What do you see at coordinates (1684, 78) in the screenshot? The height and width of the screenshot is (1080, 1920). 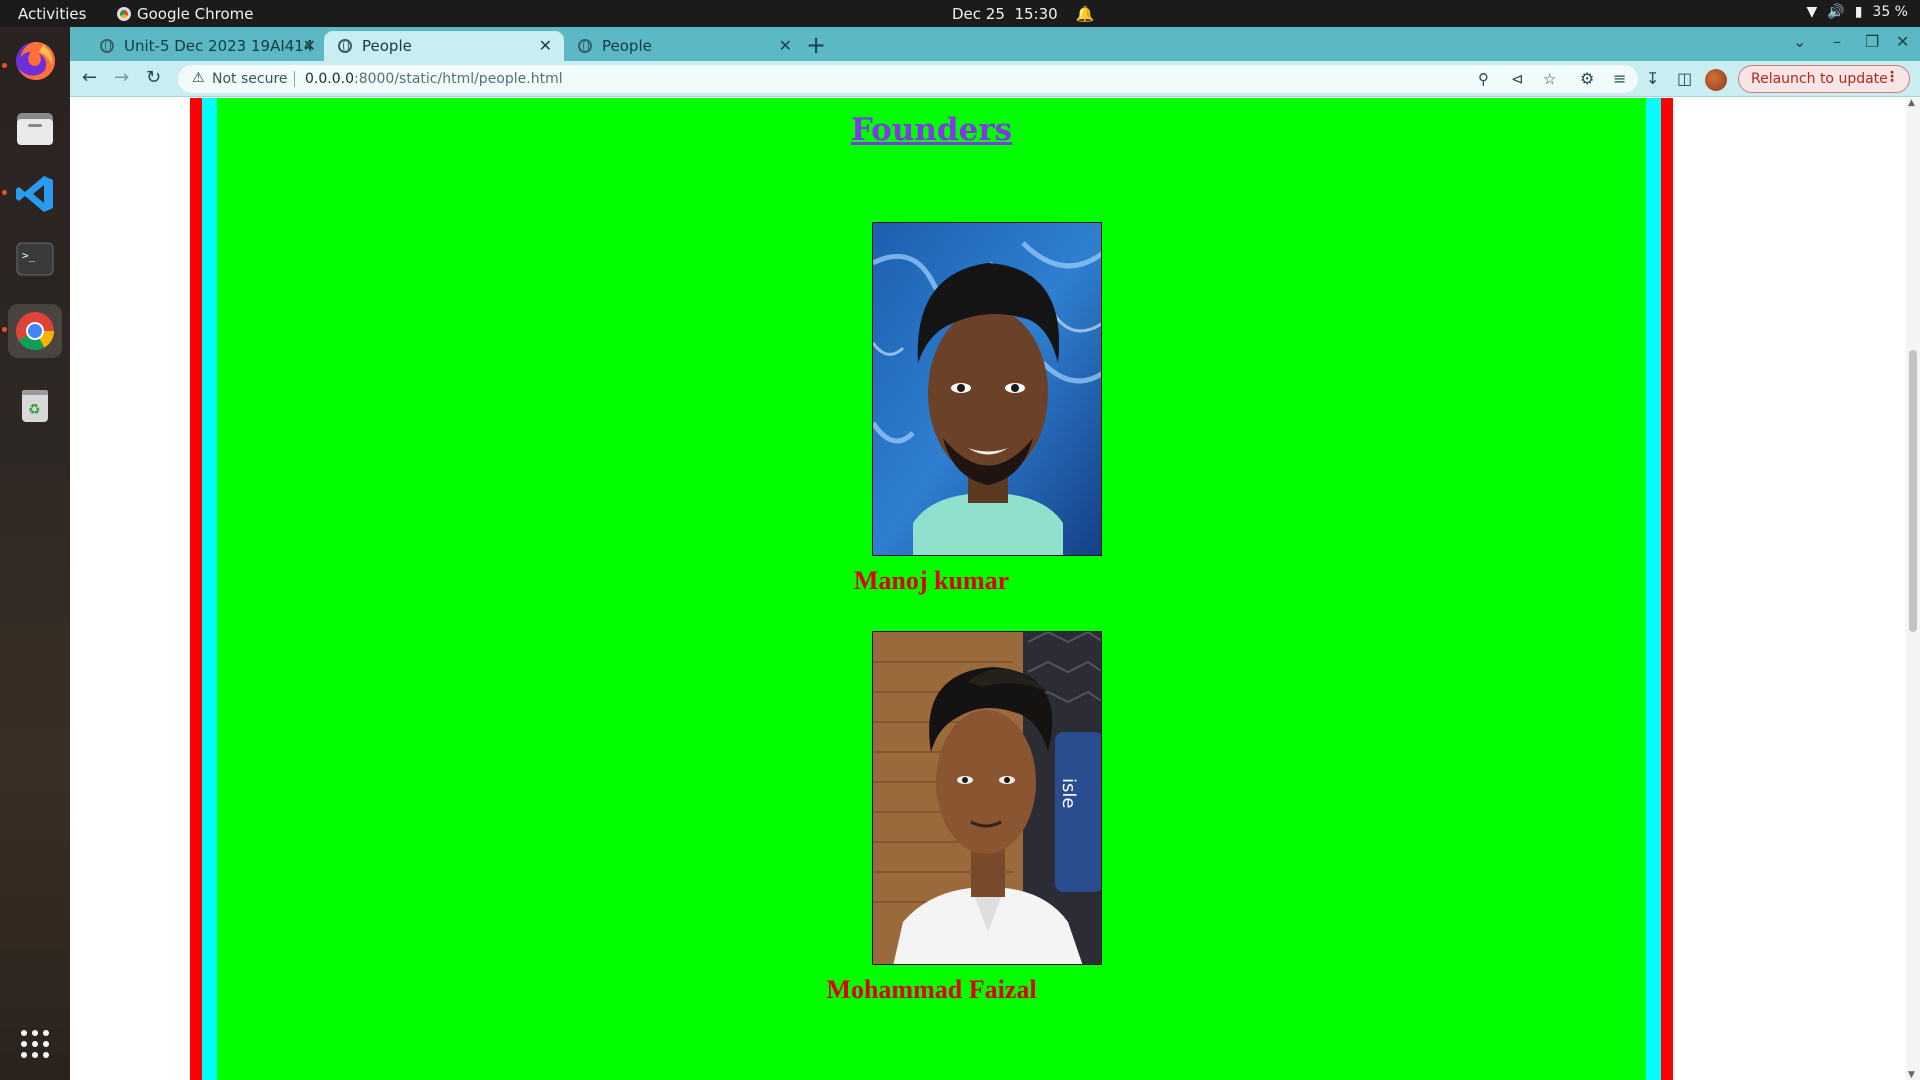 I see `side-panel-icon: ◫` at bounding box center [1684, 78].